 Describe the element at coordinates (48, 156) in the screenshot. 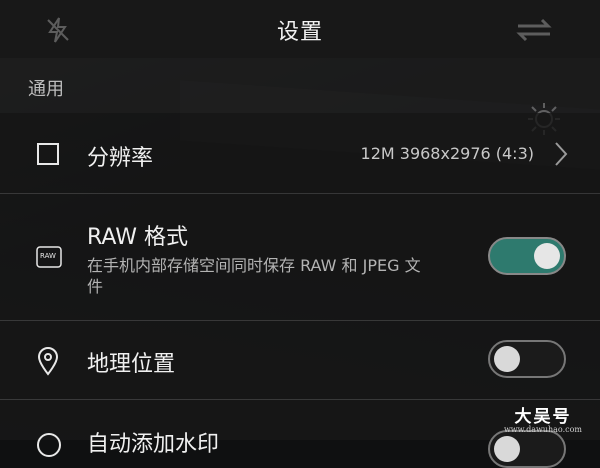

I see `square-icon` at that location.